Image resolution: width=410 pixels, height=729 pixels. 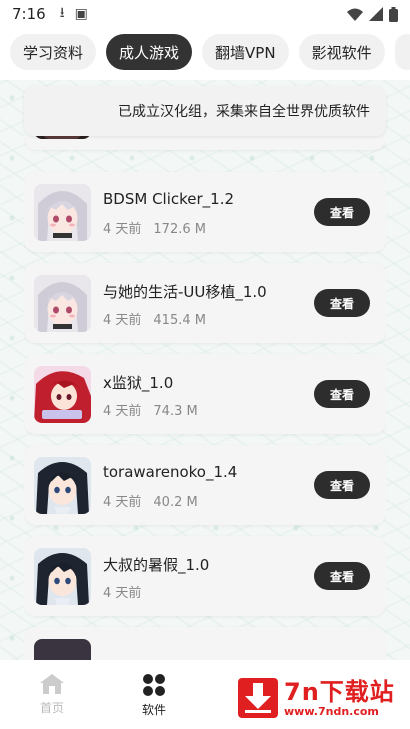 What do you see at coordinates (53, 52) in the screenshot?
I see `tab-study-materials: 学习资料` at bounding box center [53, 52].